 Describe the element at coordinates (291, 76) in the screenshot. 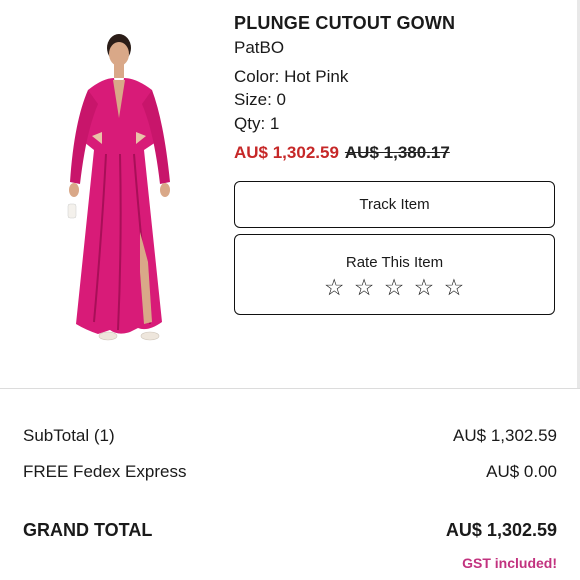

I see `product-color: Color: Hot Pink` at that location.